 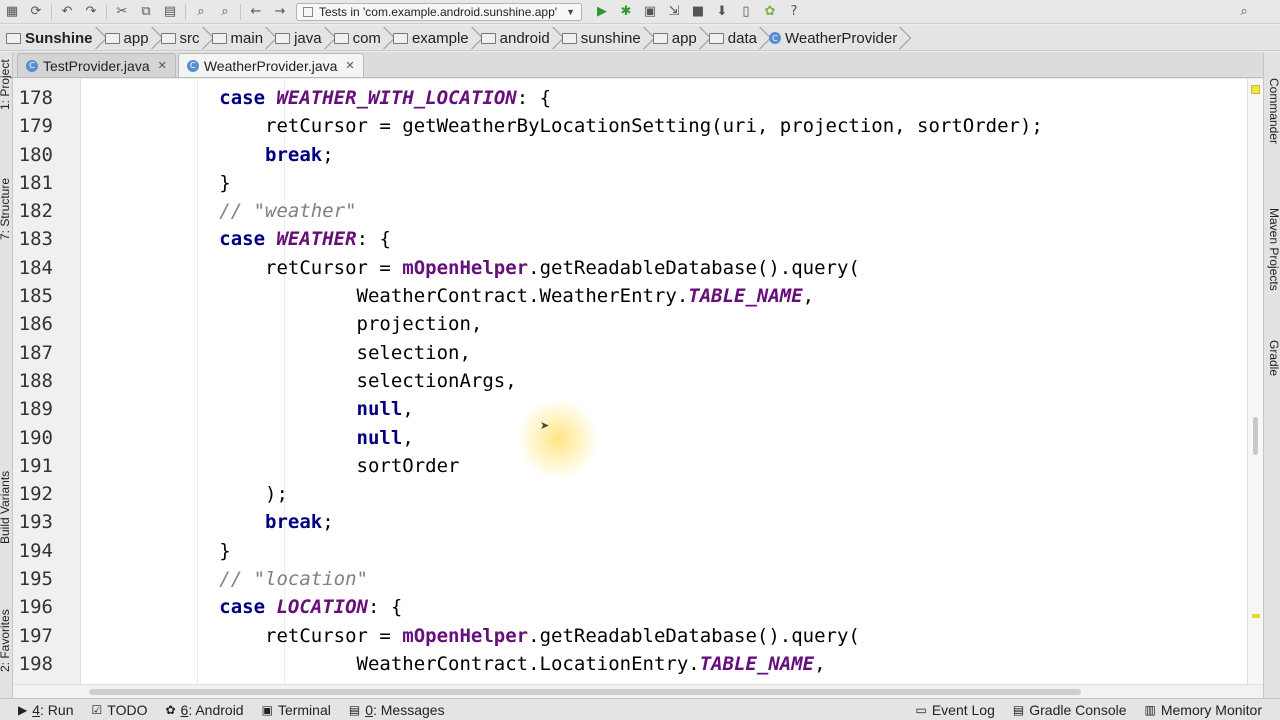 What do you see at coordinates (1273, 111) in the screenshot?
I see `tool-window-commander: Commander` at bounding box center [1273, 111].